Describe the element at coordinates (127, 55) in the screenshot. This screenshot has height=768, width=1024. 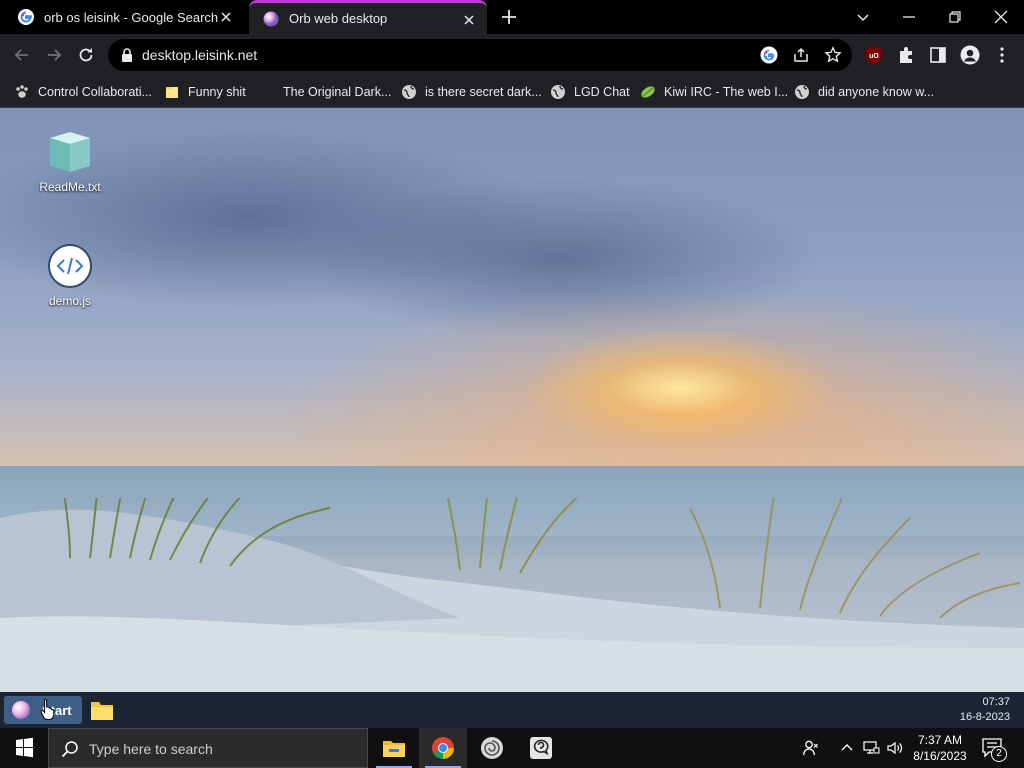
I see `lock-icon` at that location.